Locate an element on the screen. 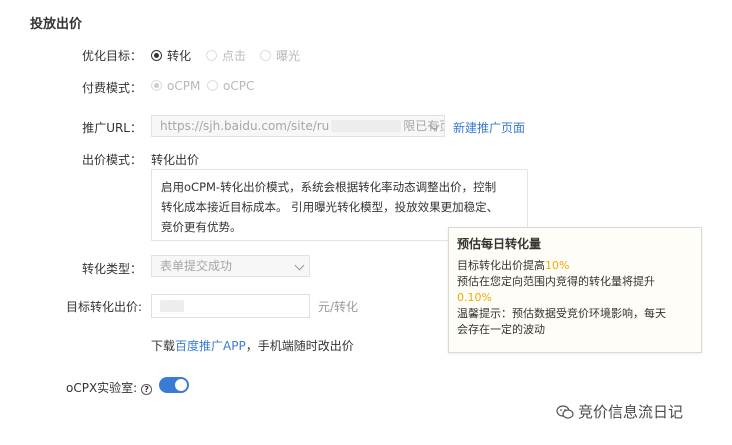 The width and height of the screenshot is (732, 445). section-title: 投放出价 is located at coordinates (56, 24).